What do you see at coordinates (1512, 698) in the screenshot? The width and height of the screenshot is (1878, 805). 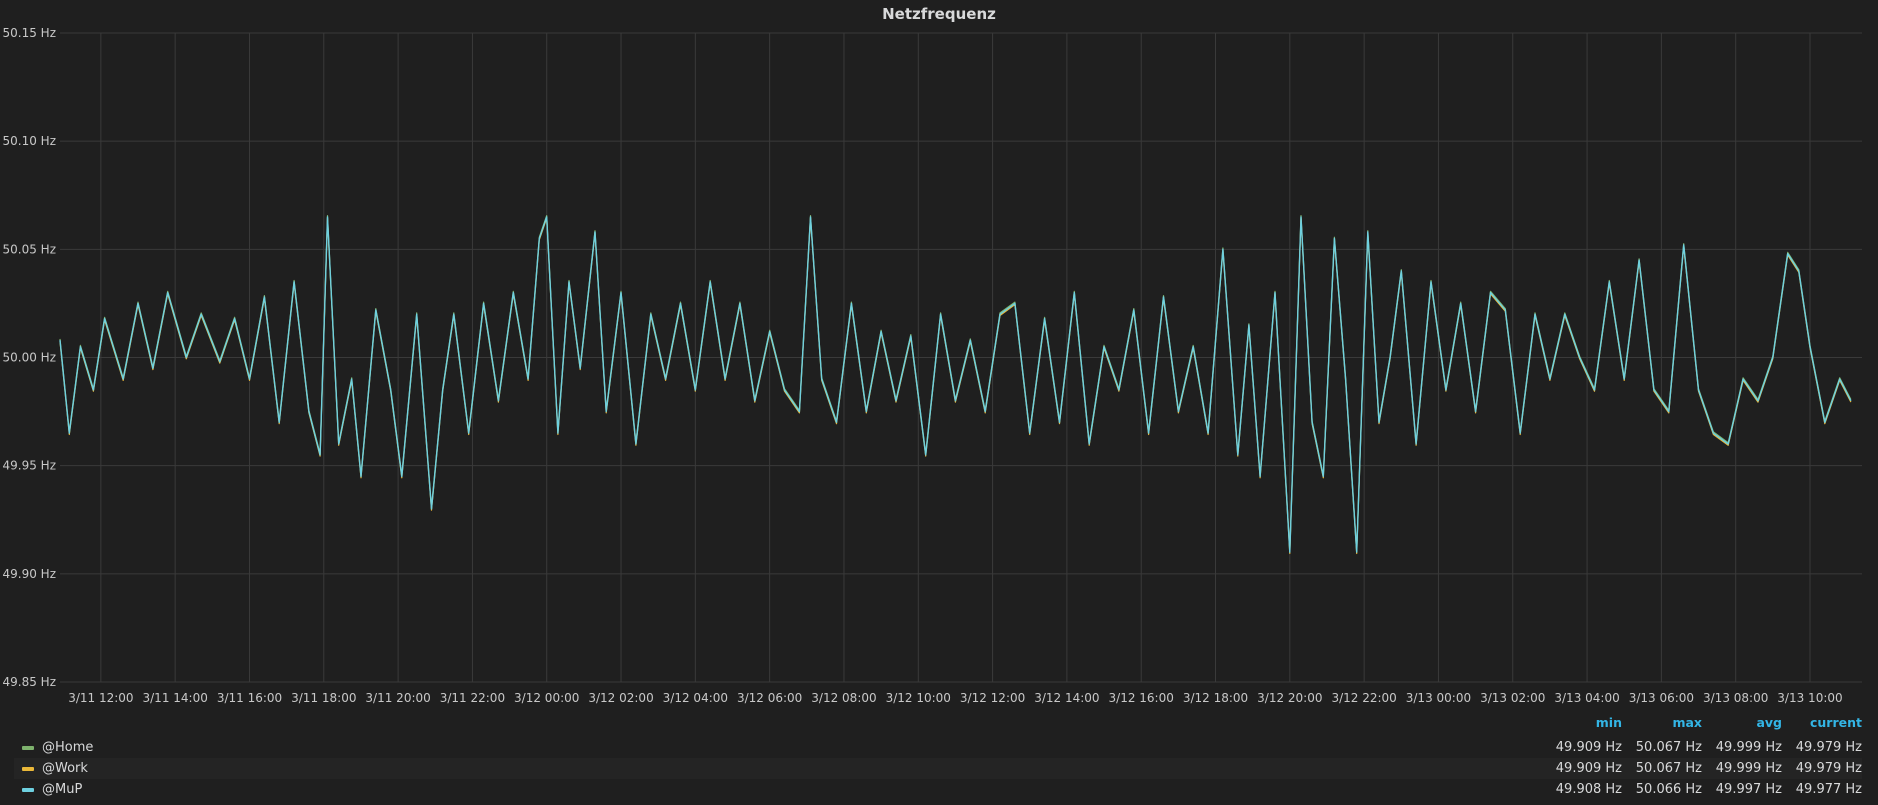 I see `x-tick-label: 3/13 02:00` at bounding box center [1512, 698].